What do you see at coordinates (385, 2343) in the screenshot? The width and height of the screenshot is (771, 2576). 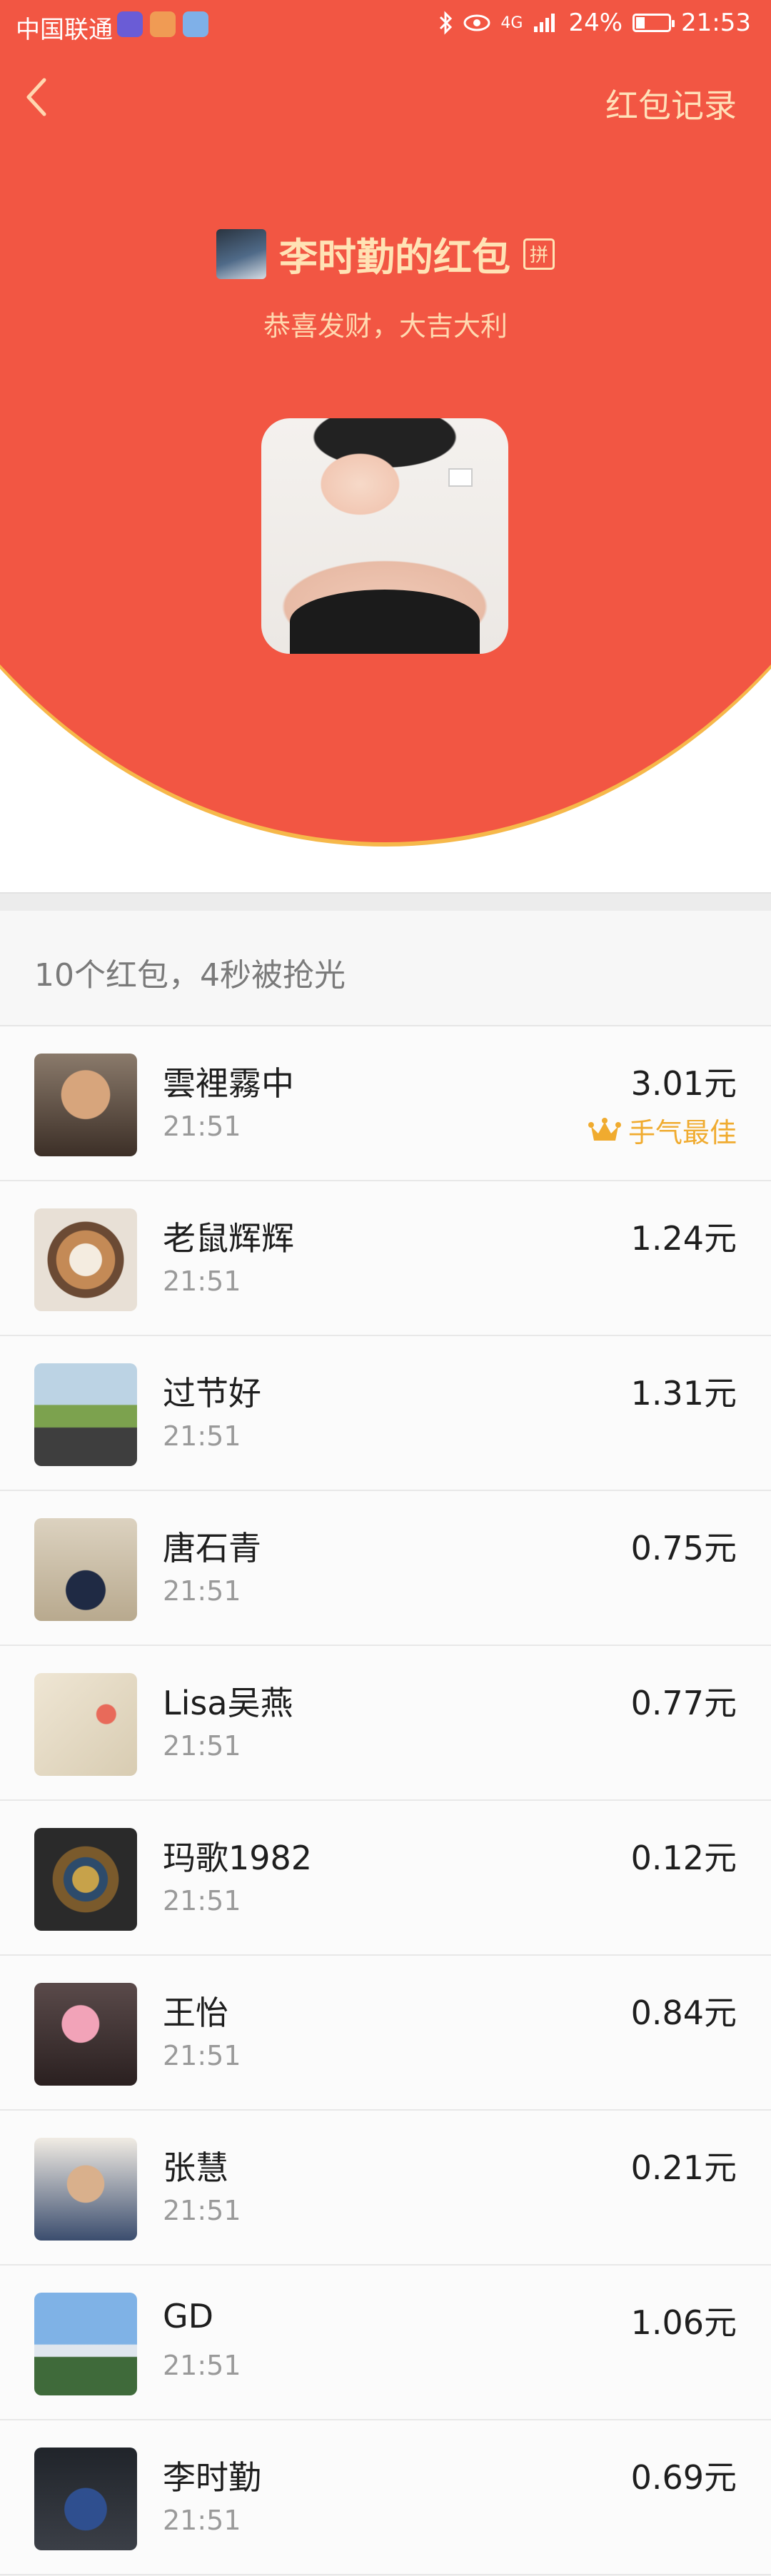 I see `list-item: GD 21:51 1.06元` at bounding box center [385, 2343].